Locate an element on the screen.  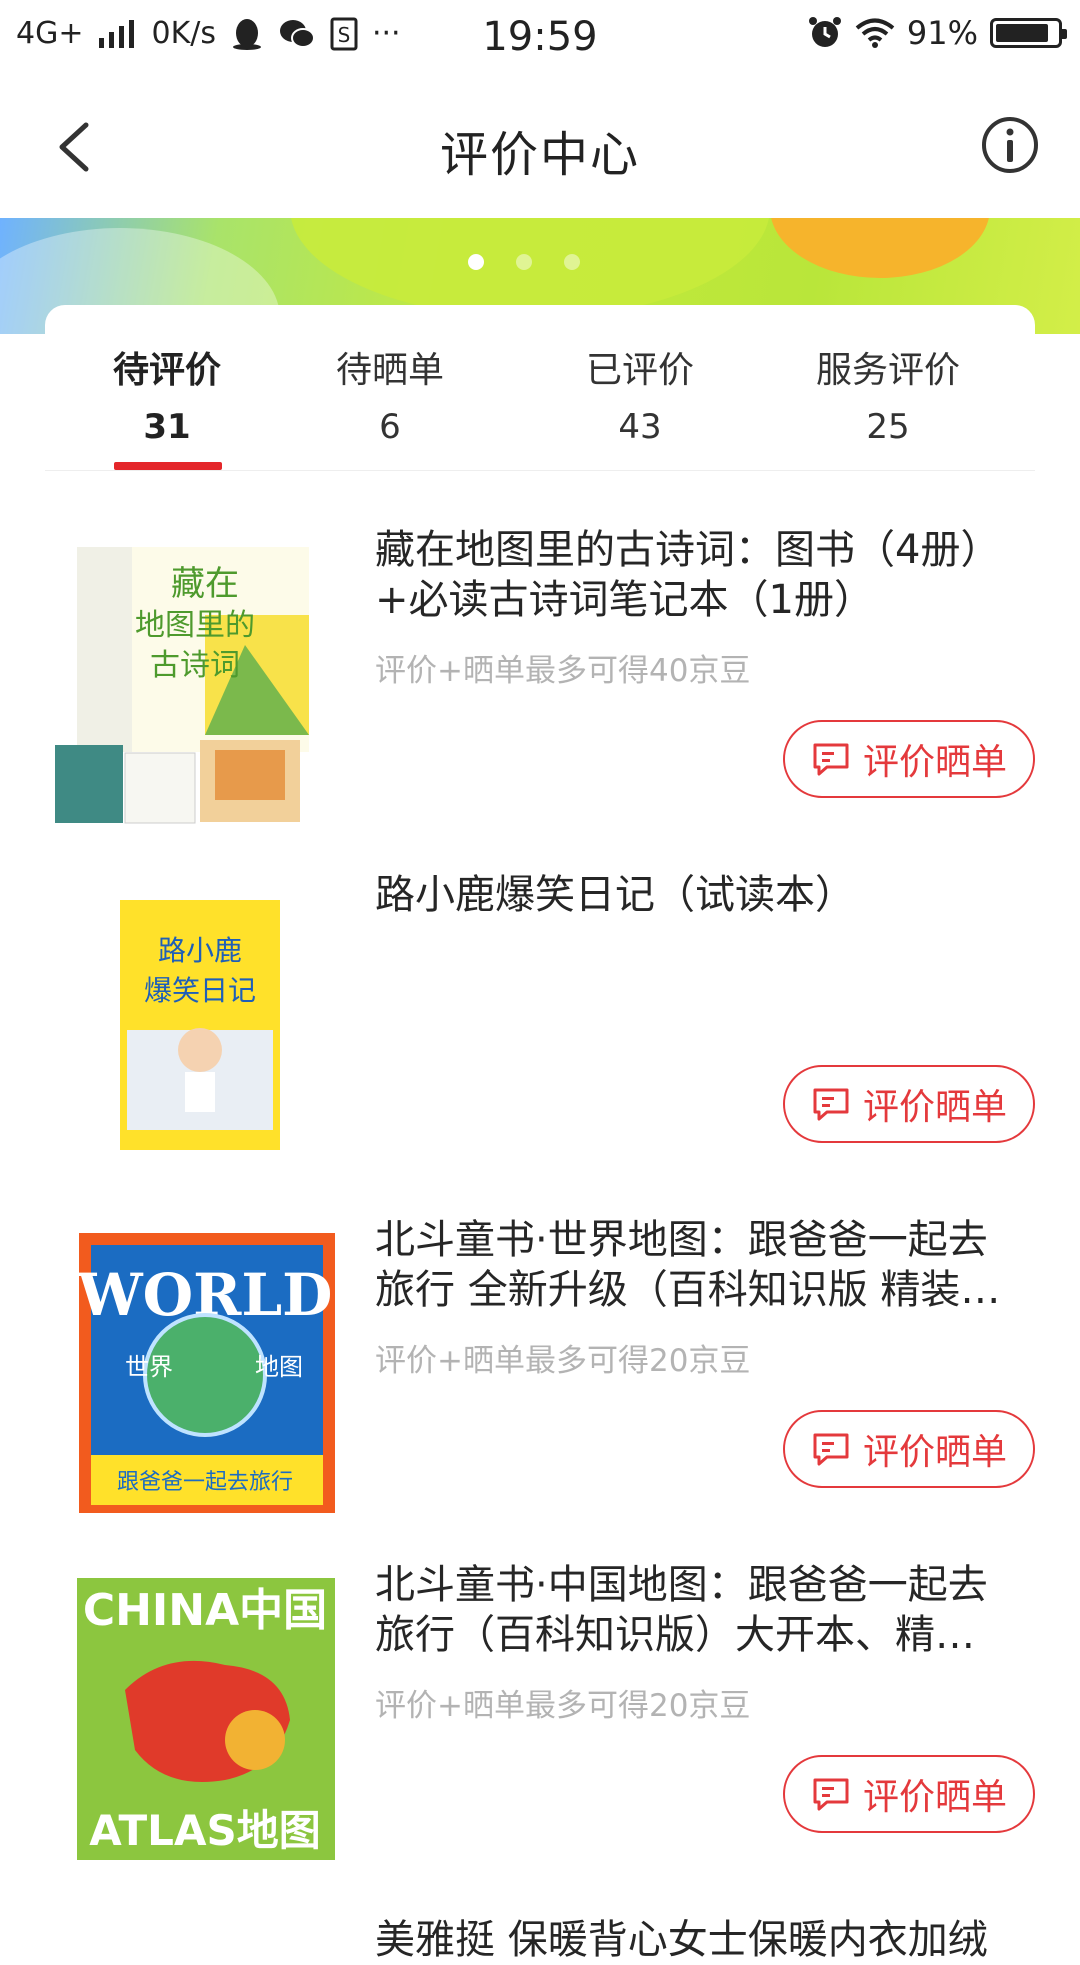
product-title: 路小鹿爆笑日记（试读本） is located at coordinates (697, 895).